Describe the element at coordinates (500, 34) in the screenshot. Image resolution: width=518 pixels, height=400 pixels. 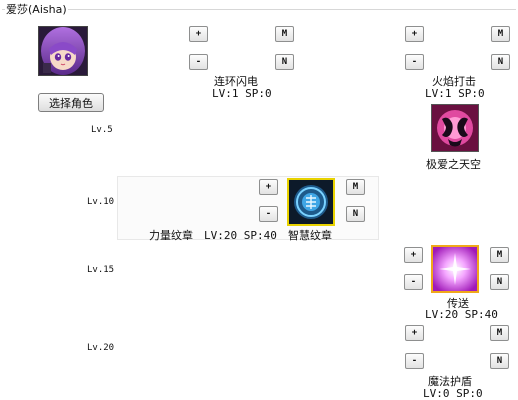
I see `fire-strike-max-button: M` at that location.